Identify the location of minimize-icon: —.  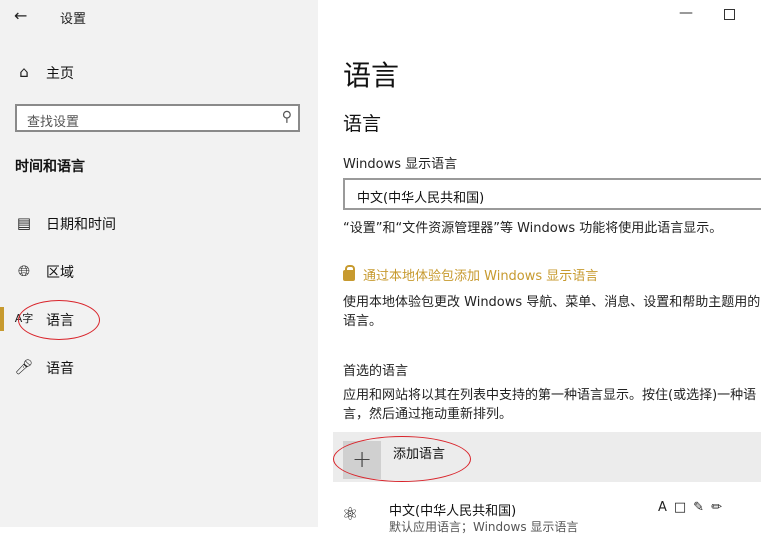
(686, 13).